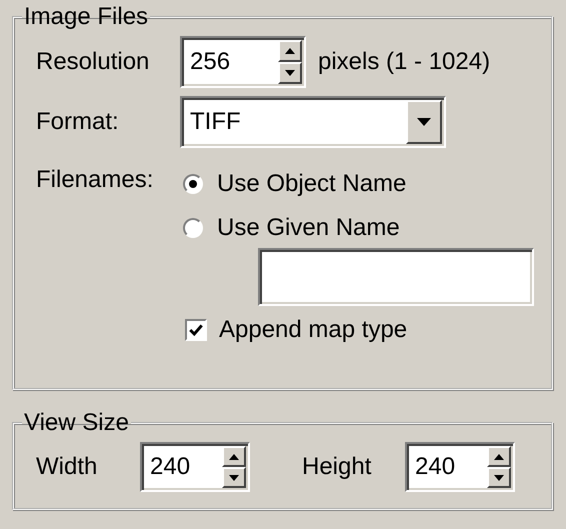 This screenshot has width=566, height=529. Describe the element at coordinates (93, 62) in the screenshot. I see `field-label: Resolution` at that location.